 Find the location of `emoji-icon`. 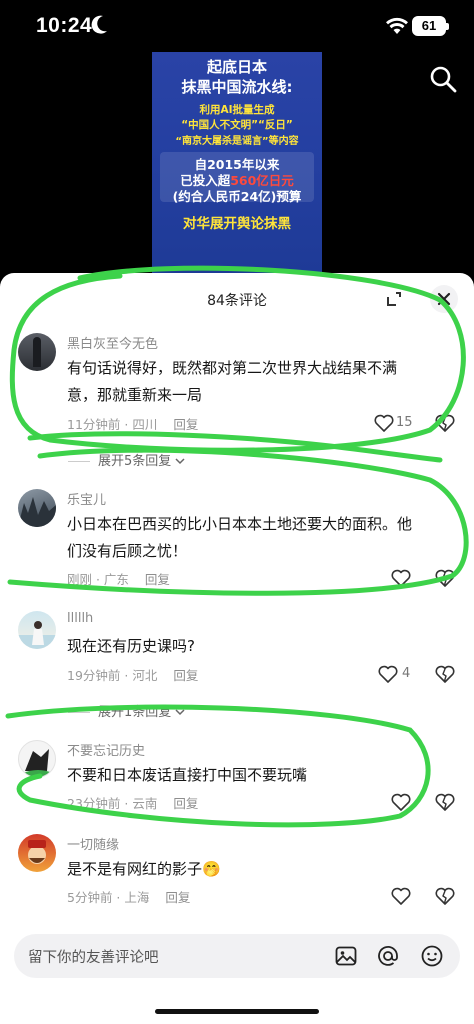

emoji-icon is located at coordinates (432, 956).